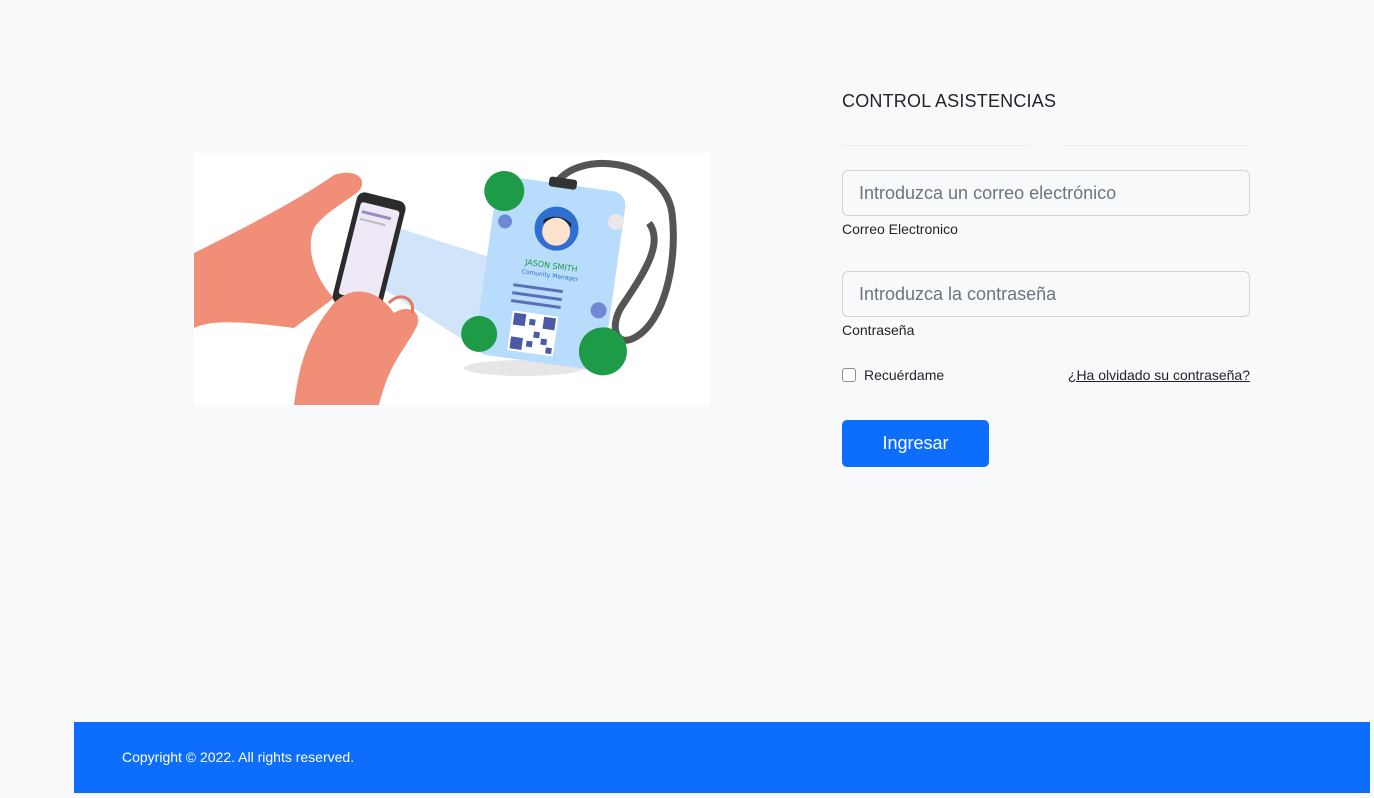 The image size is (1374, 798). What do you see at coordinates (878, 330) in the screenshot?
I see `password-label: Contraseña` at bounding box center [878, 330].